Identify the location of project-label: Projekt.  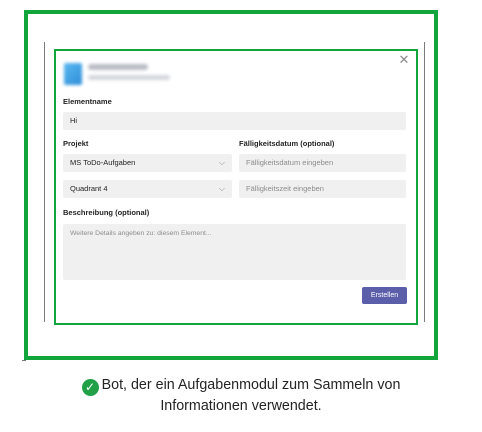
(76, 143).